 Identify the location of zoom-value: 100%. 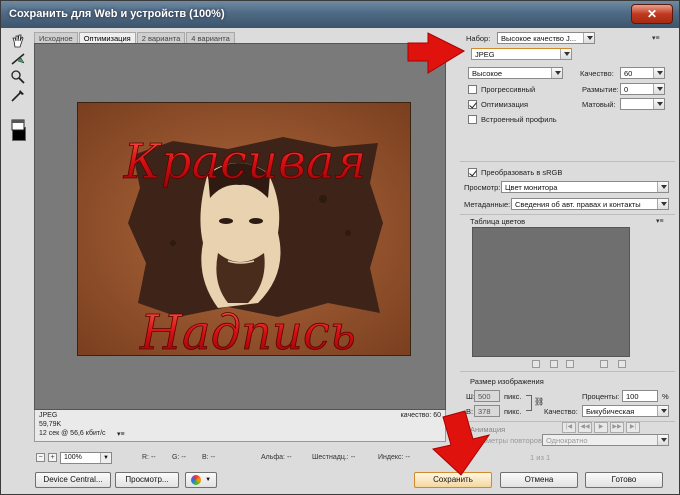
(73, 457).